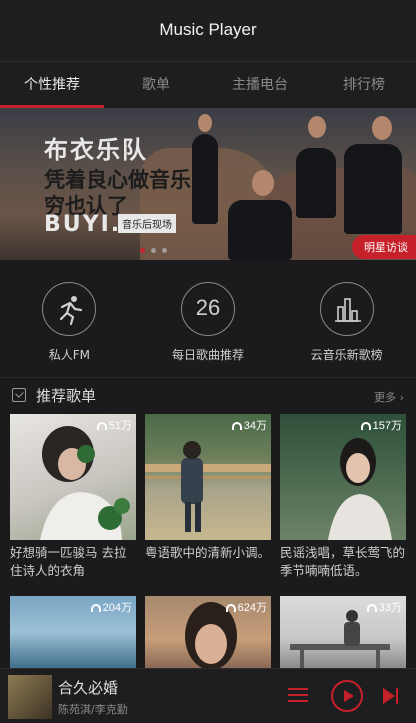 This screenshot has width=416, height=723. What do you see at coordinates (208, 695) in the screenshot?
I see `mini-player: 合久必婚 陈苑淇/李克勤` at bounding box center [208, 695].